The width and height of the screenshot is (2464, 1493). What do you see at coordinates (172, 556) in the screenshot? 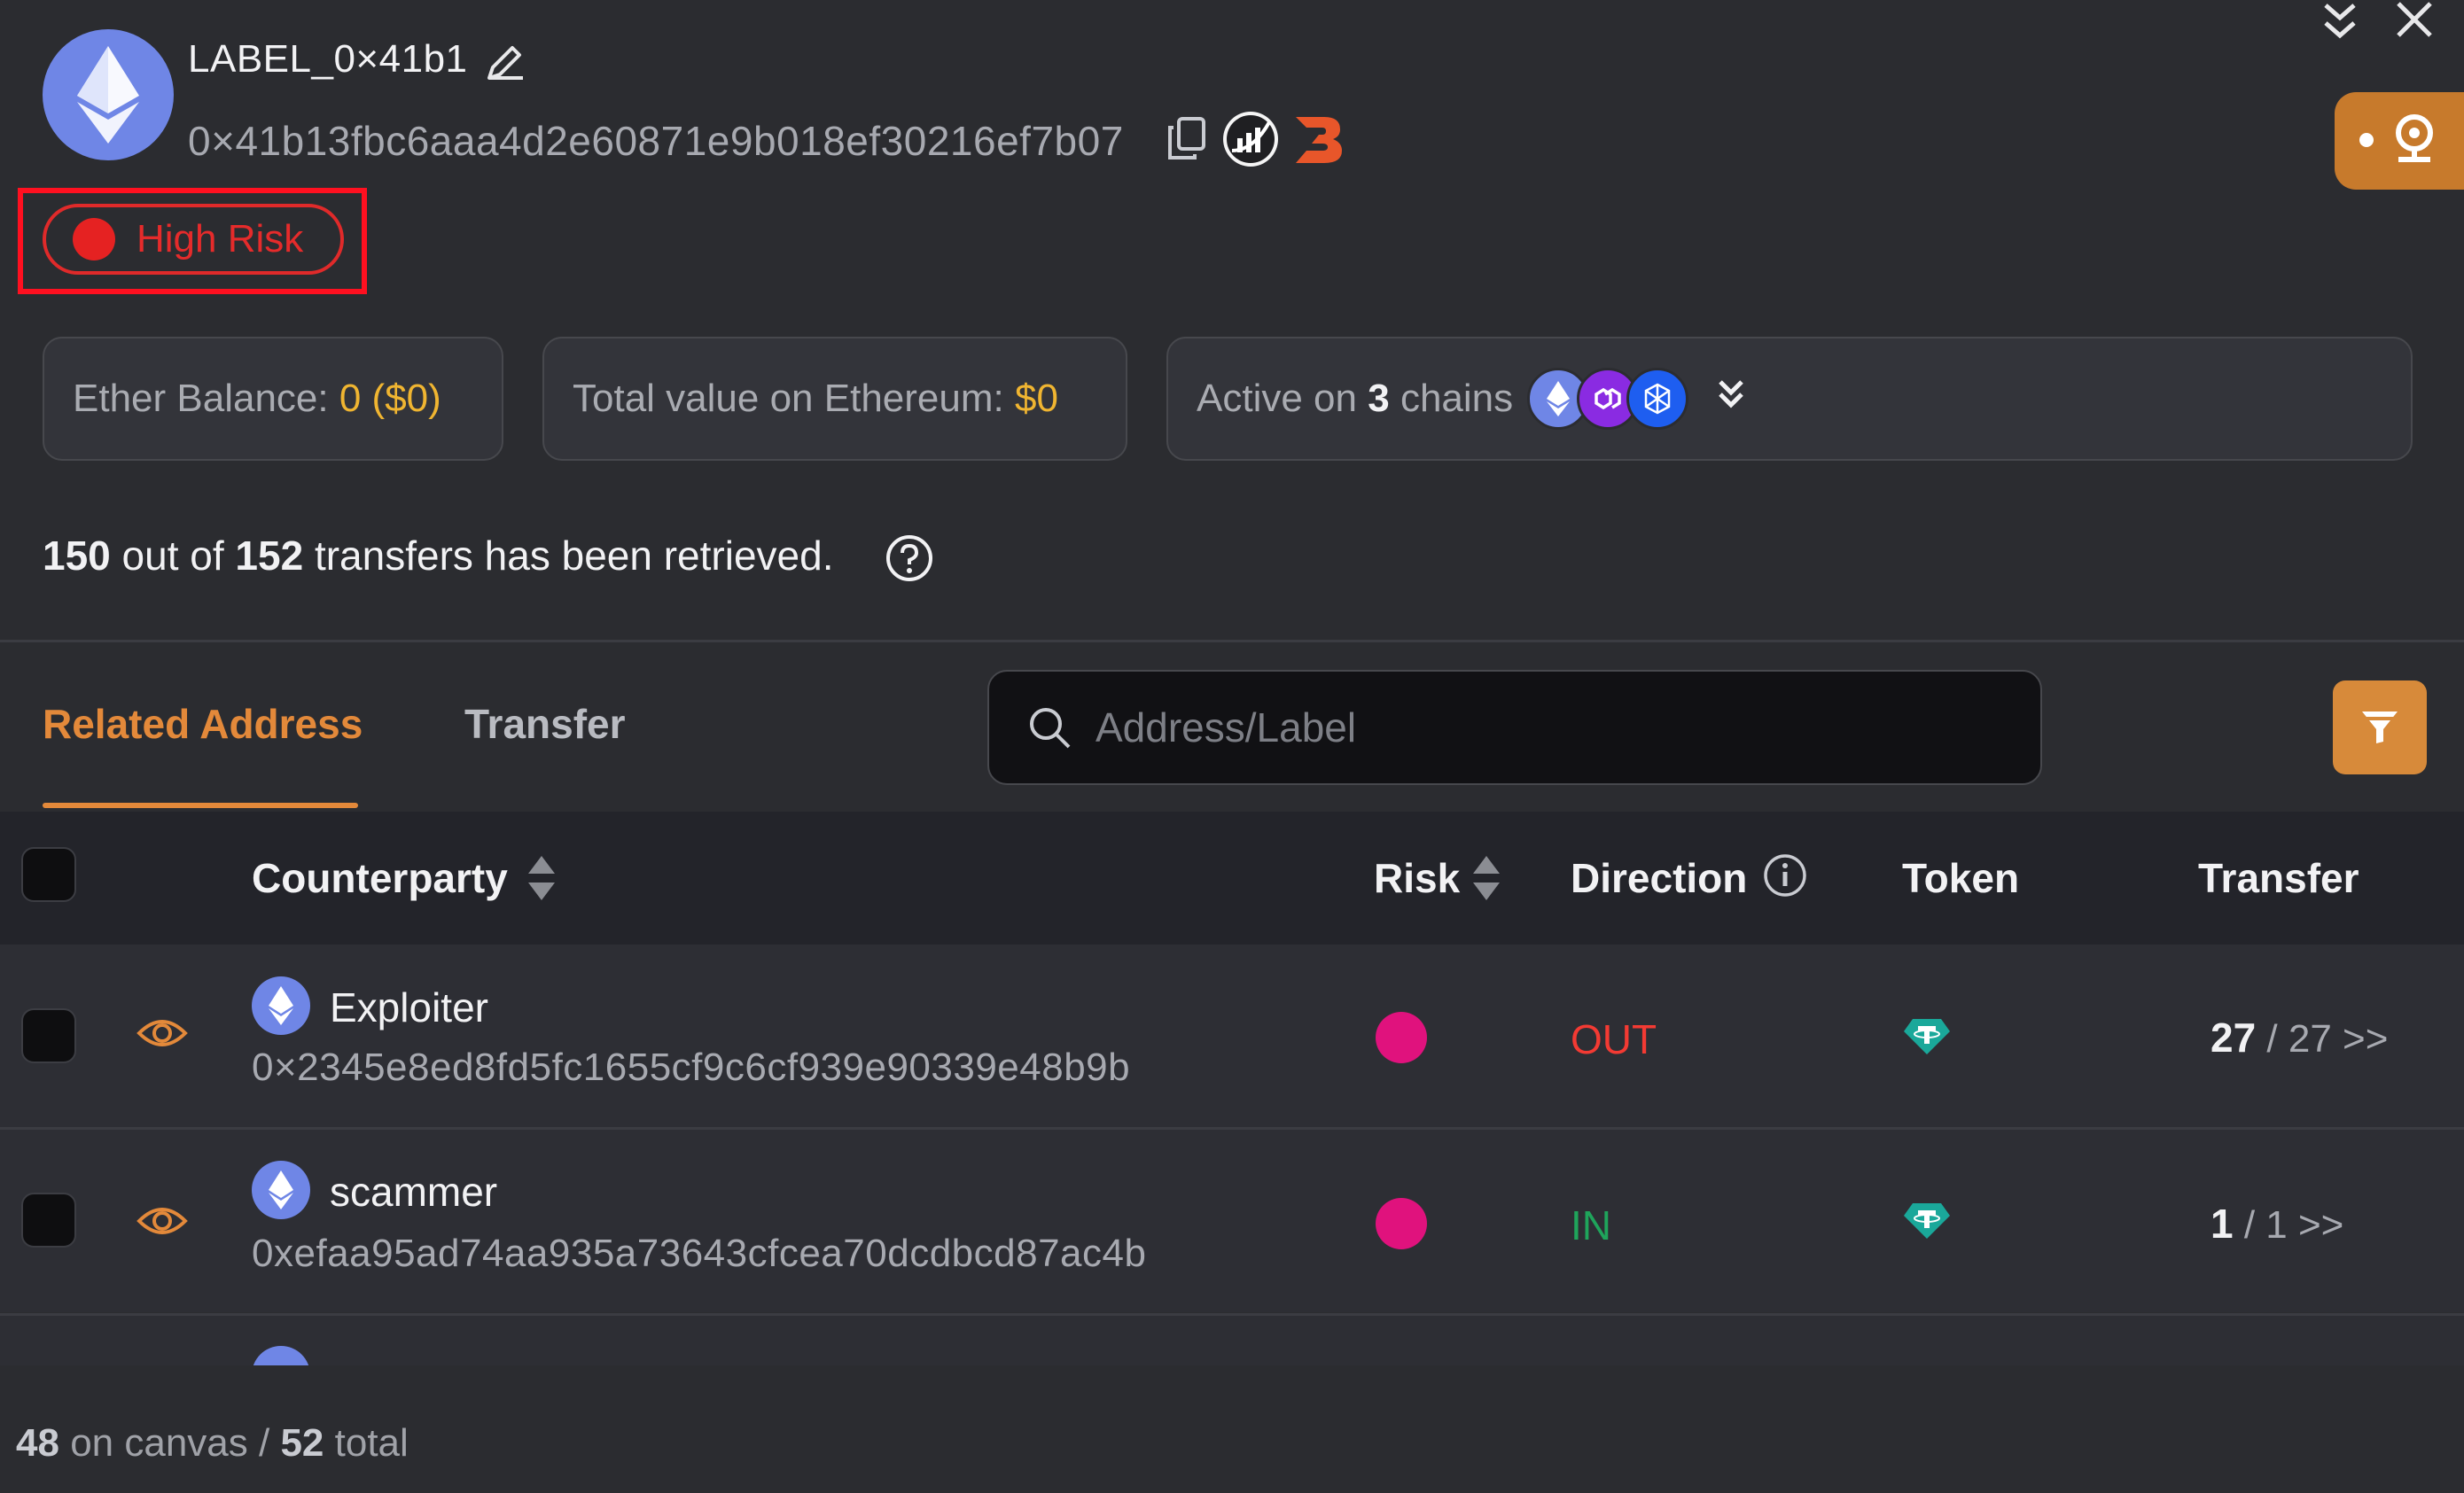
I see `retrieved-out-of: out of` at bounding box center [172, 556].